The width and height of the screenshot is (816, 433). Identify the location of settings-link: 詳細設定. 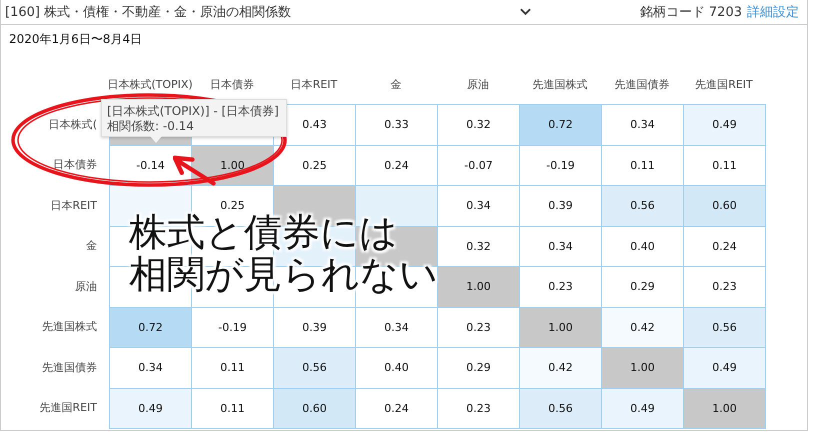
(773, 12).